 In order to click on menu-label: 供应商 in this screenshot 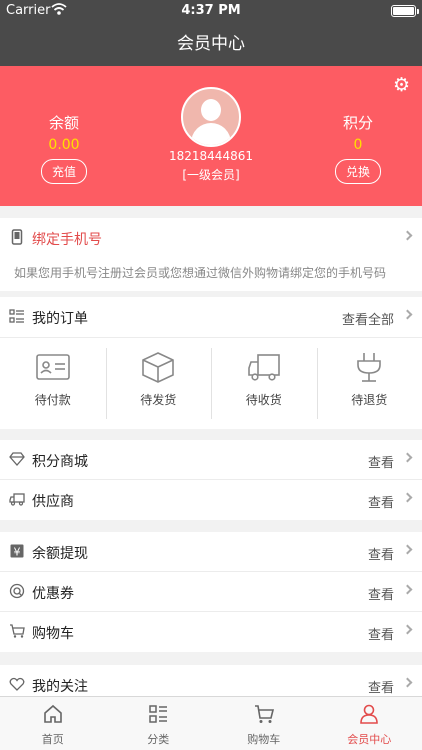, I will do `click(53, 502)`.